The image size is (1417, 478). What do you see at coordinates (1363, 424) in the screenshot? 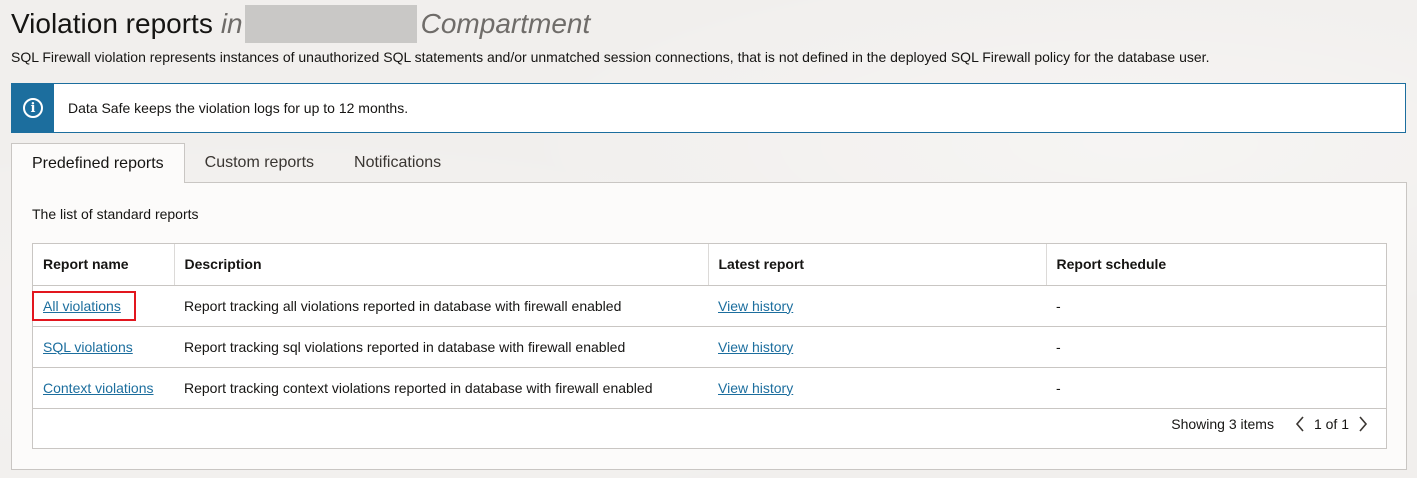
I see `chevron-right-icon` at bounding box center [1363, 424].